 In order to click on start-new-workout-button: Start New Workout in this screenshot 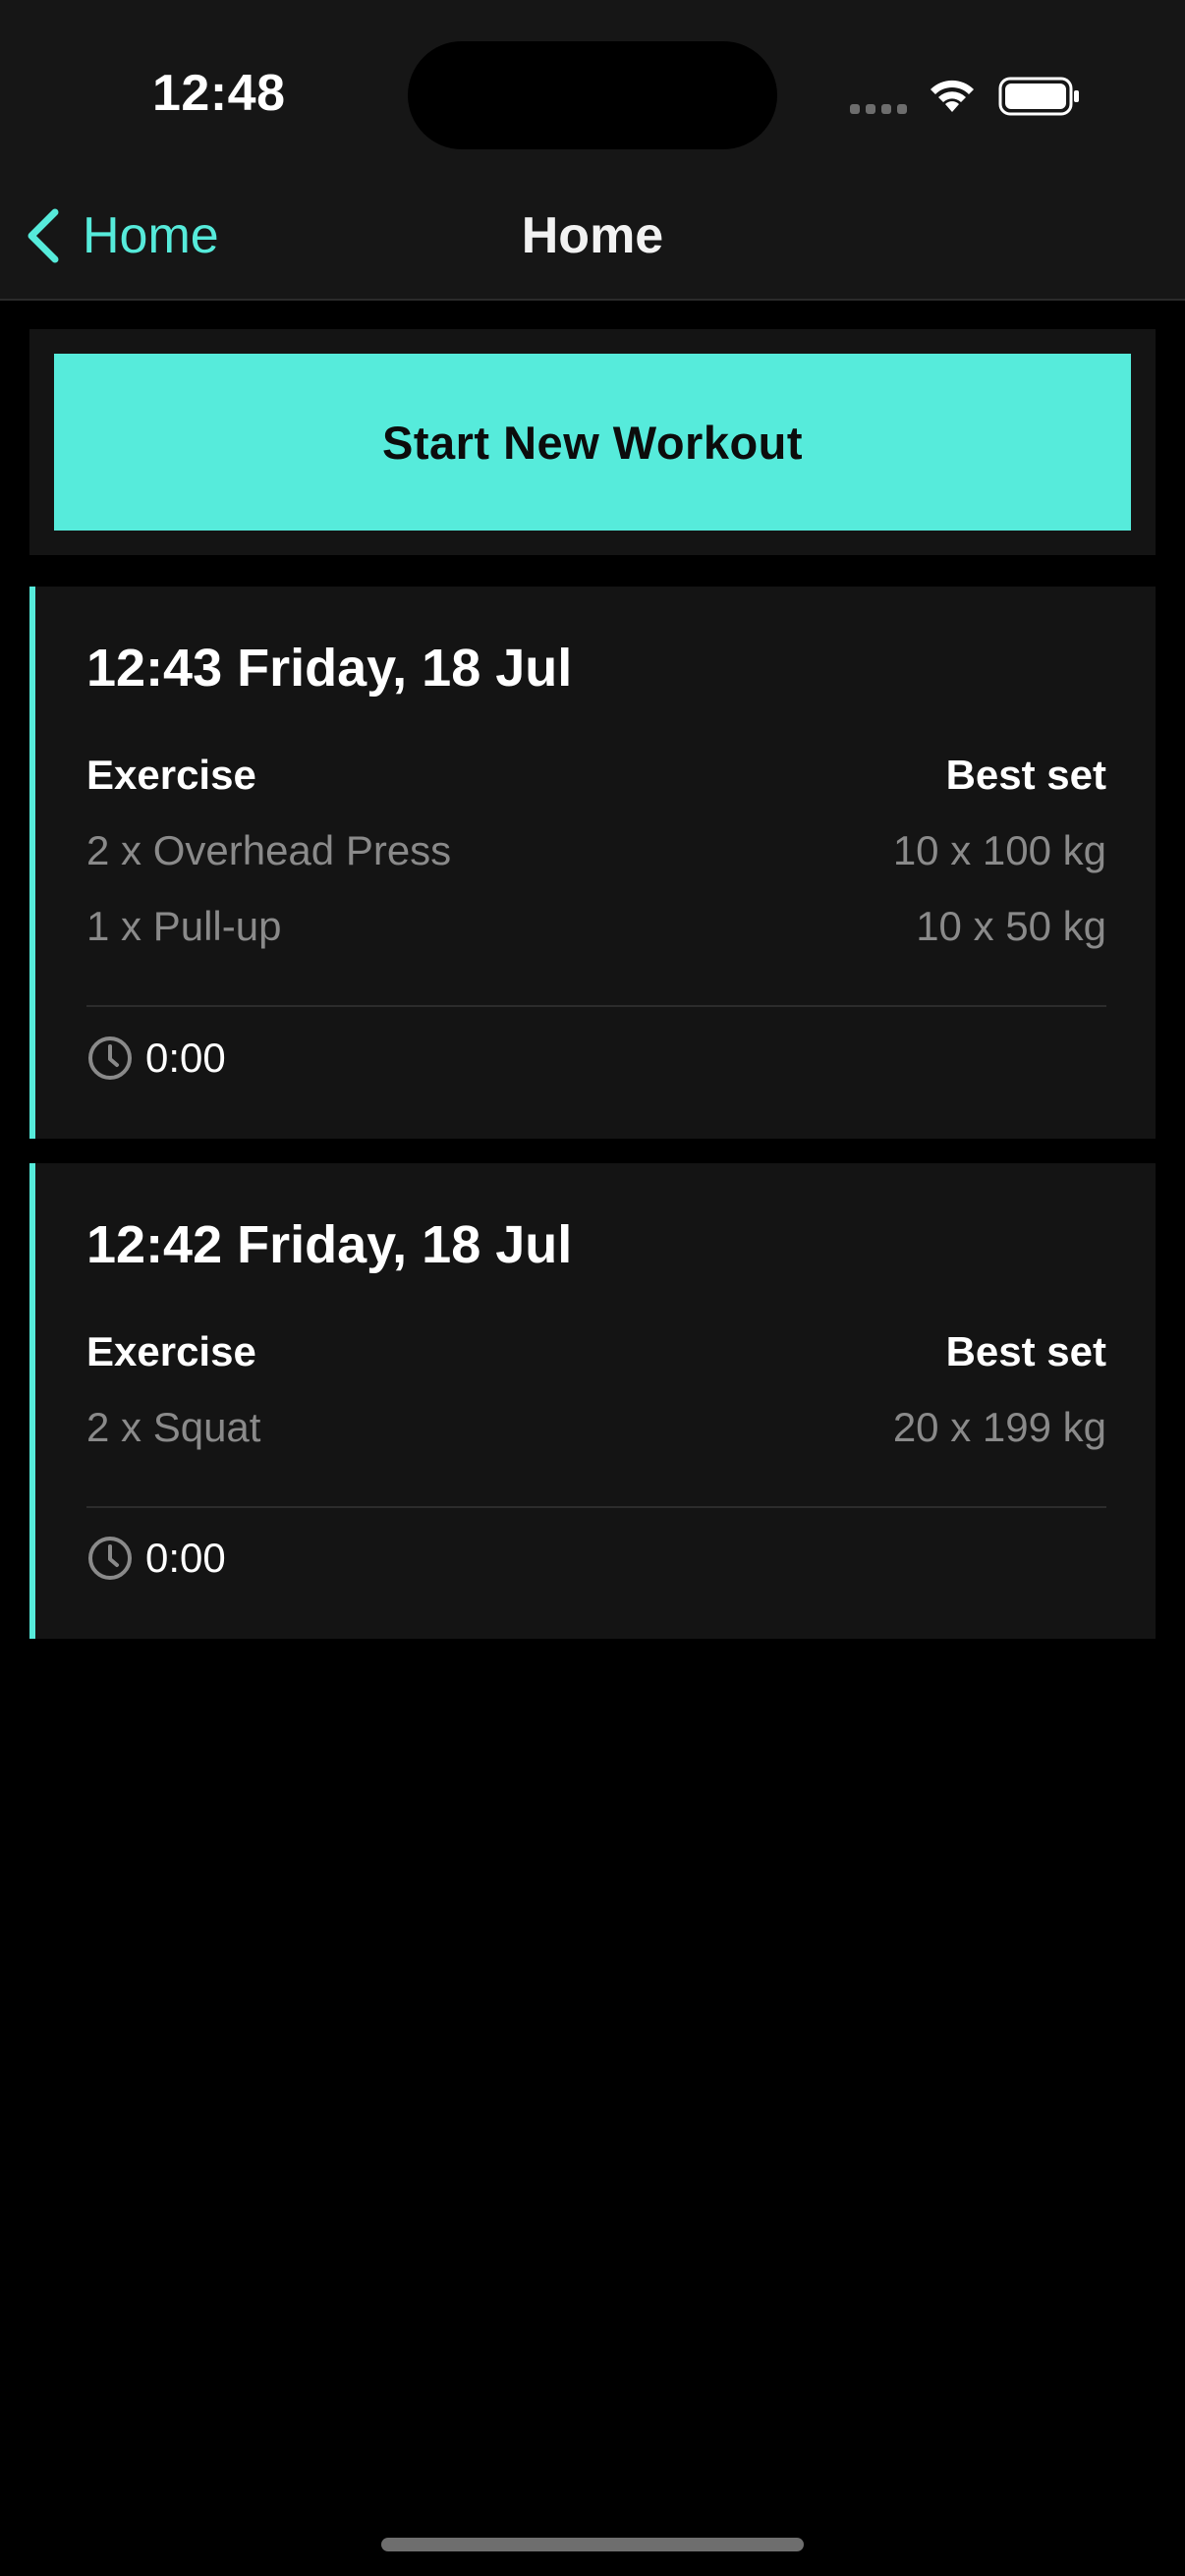, I will do `click(592, 442)`.